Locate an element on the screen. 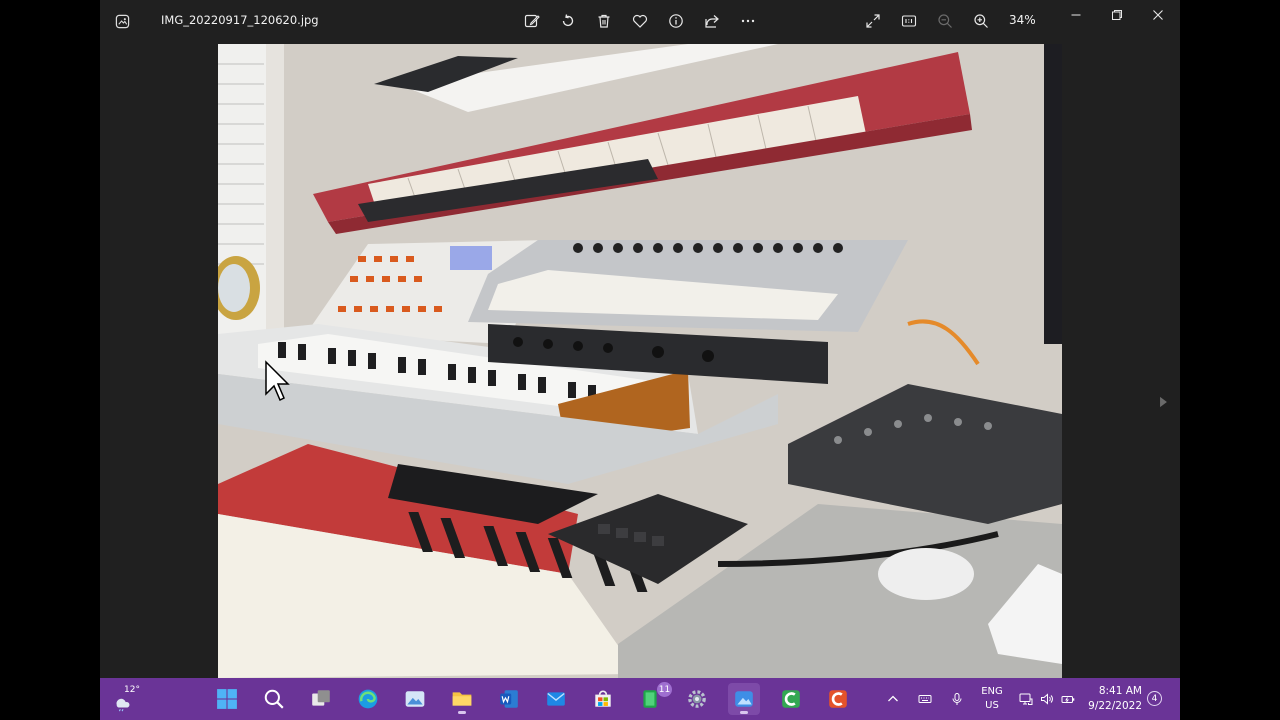 This screenshot has height=720, width=1280. favorite-icon is located at coordinates (640, 21).